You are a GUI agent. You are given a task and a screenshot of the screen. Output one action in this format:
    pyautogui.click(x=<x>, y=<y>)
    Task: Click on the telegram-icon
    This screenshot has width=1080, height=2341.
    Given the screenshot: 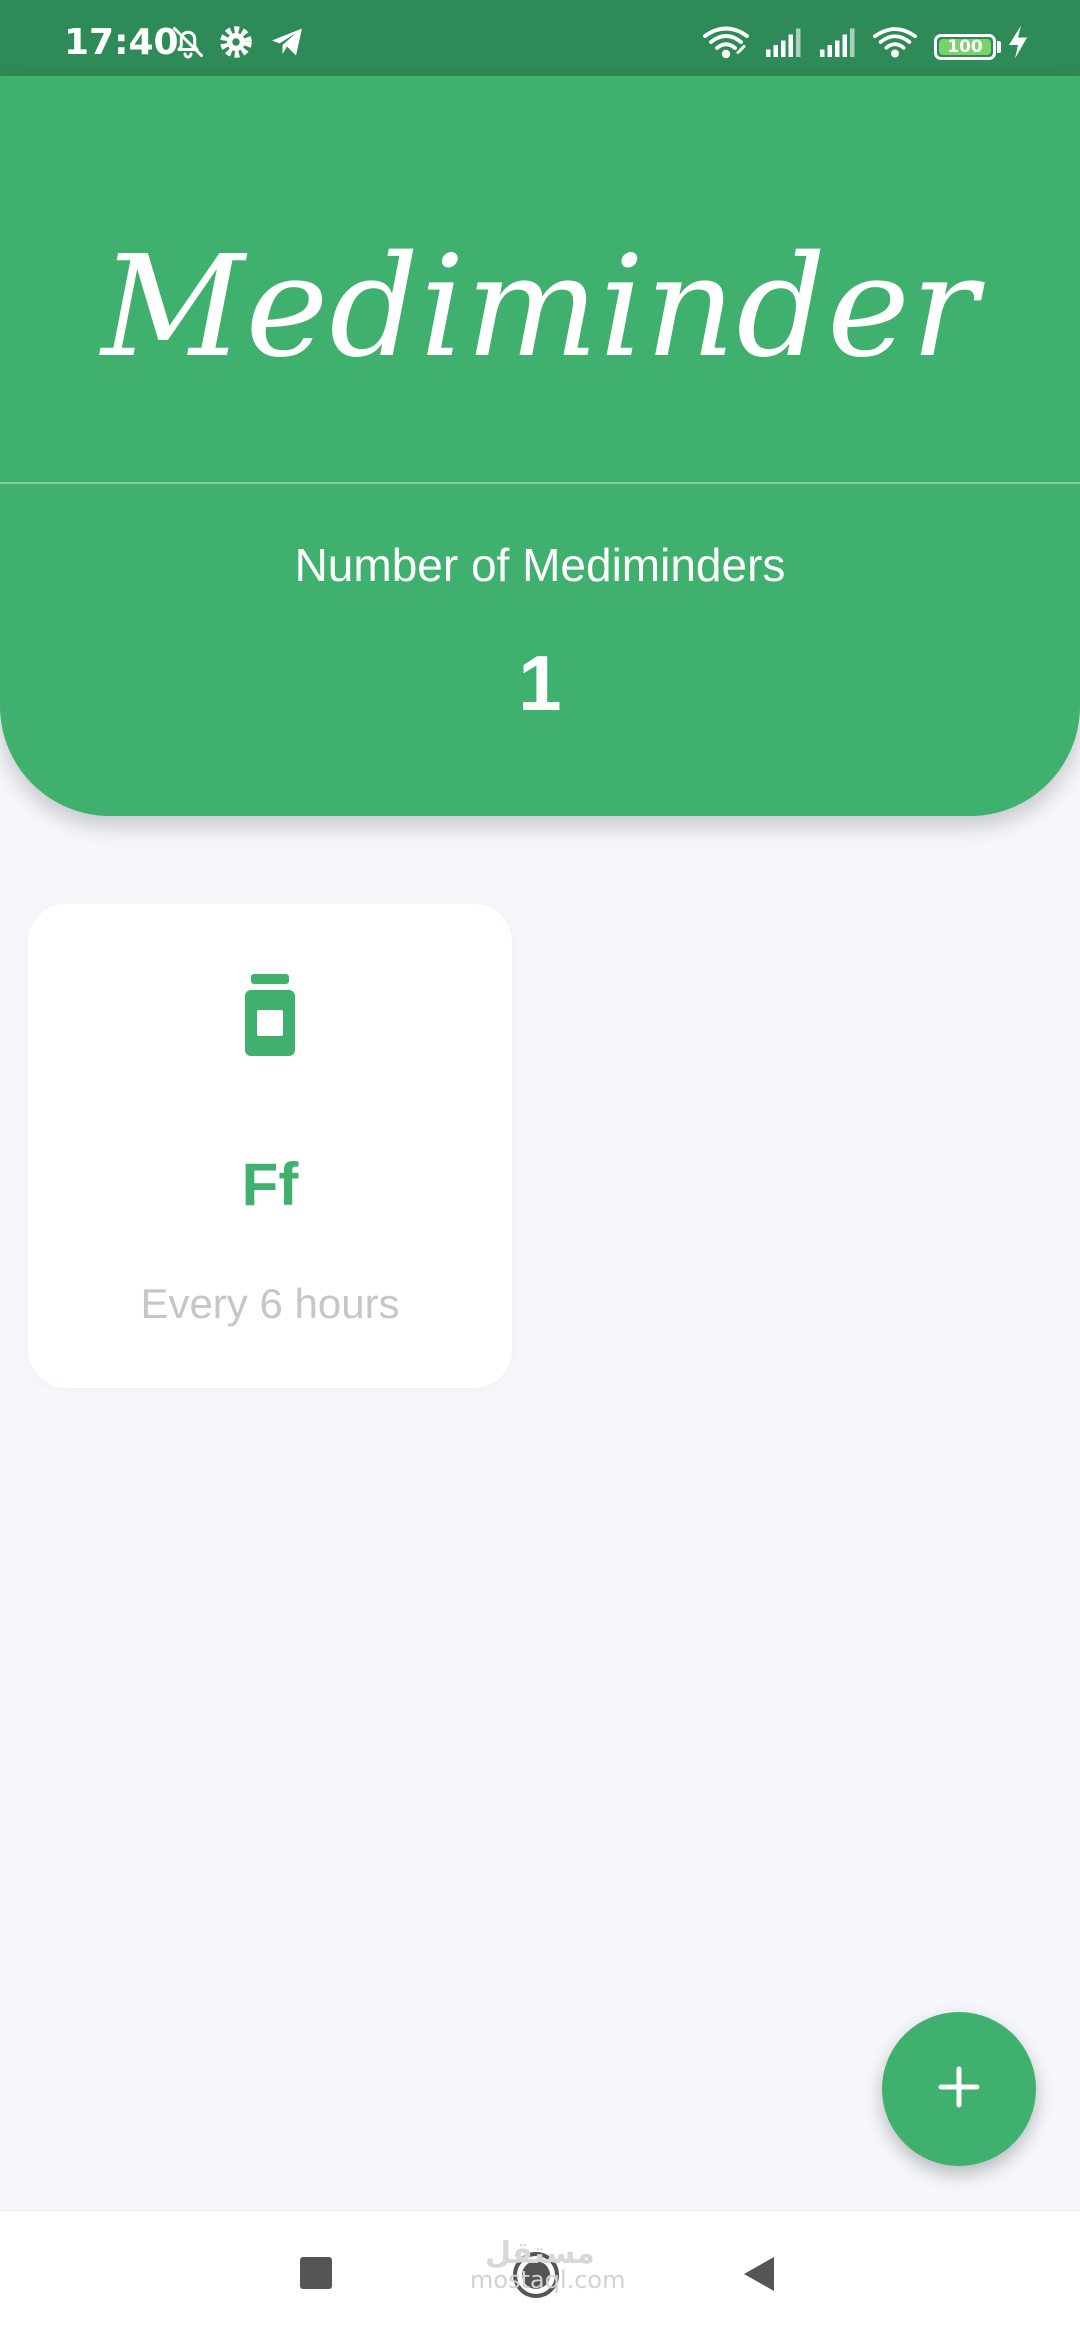 What is the action you would take?
    pyautogui.click(x=287, y=44)
    